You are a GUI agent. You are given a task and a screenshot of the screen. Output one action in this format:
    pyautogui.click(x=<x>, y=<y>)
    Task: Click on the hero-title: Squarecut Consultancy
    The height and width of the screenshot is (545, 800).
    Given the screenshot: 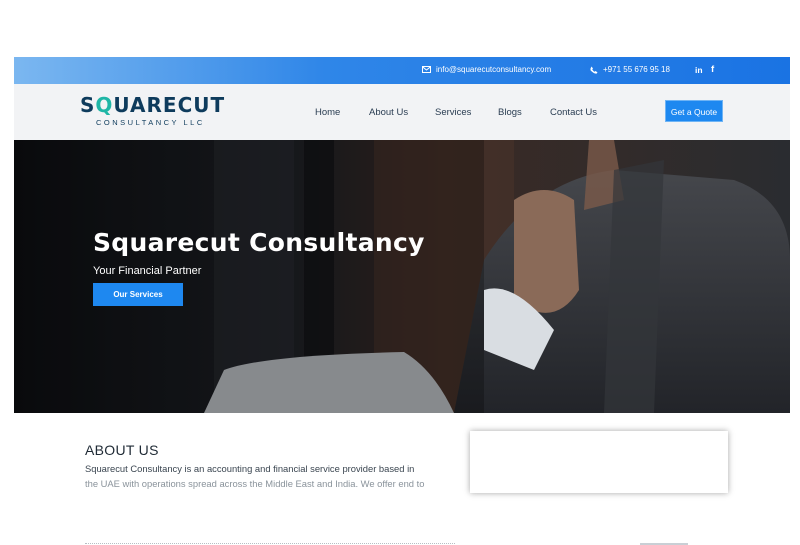 What is the action you would take?
    pyautogui.click(x=259, y=242)
    